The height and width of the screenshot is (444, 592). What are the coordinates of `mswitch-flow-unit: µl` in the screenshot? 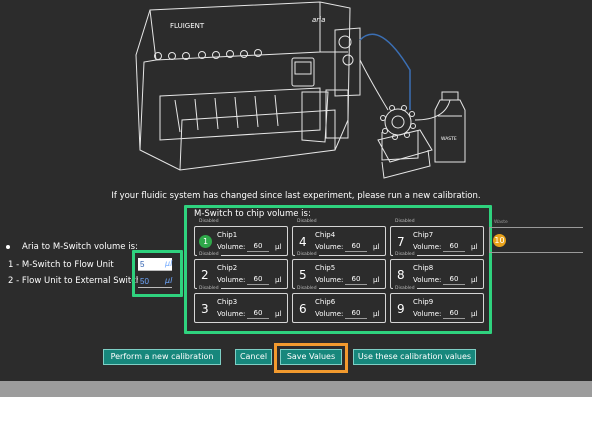 It's located at (169, 263).